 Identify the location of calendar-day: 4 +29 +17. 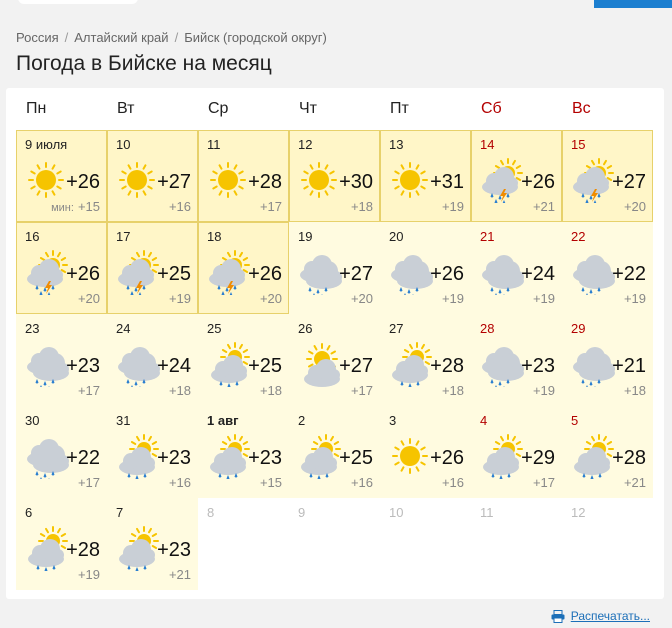
(516, 452).